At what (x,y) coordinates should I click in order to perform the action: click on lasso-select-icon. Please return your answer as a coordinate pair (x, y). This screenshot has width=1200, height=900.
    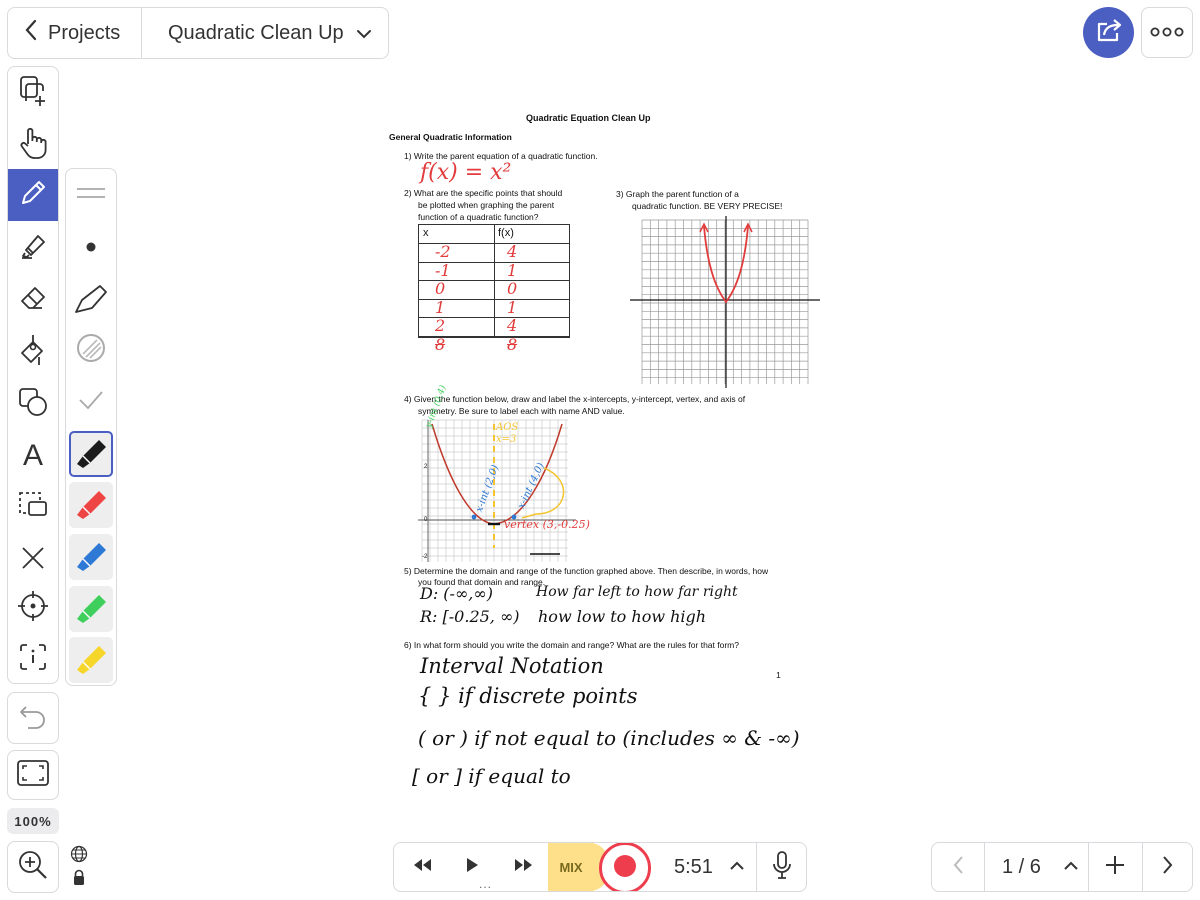
    Looking at the image, I should click on (33, 508).